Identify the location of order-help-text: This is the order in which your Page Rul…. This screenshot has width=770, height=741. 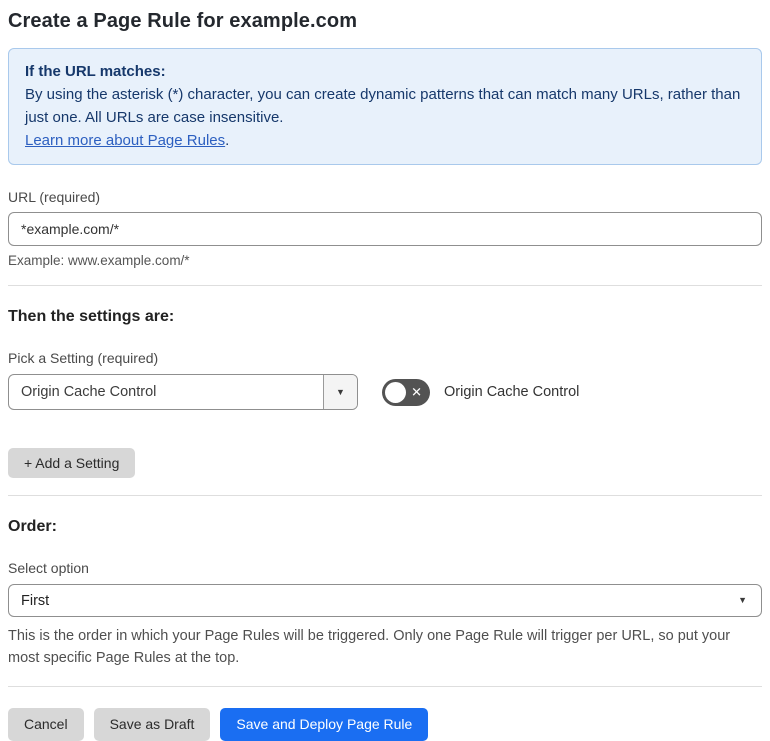
(369, 647).